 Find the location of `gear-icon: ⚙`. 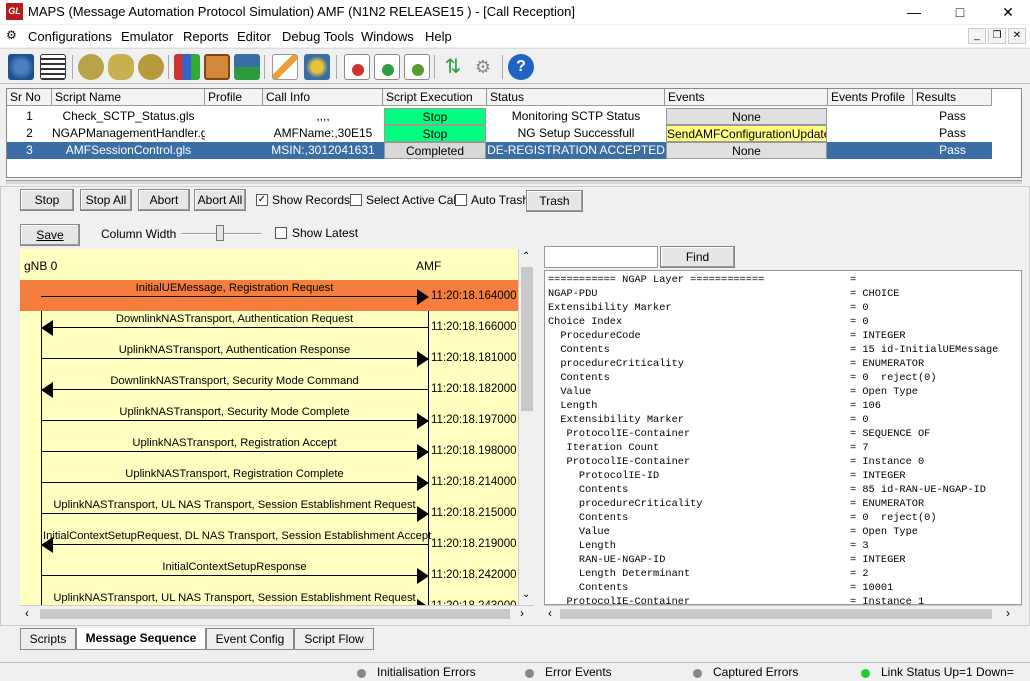

gear-icon: ⚙ is located at coordinates (11, 35).